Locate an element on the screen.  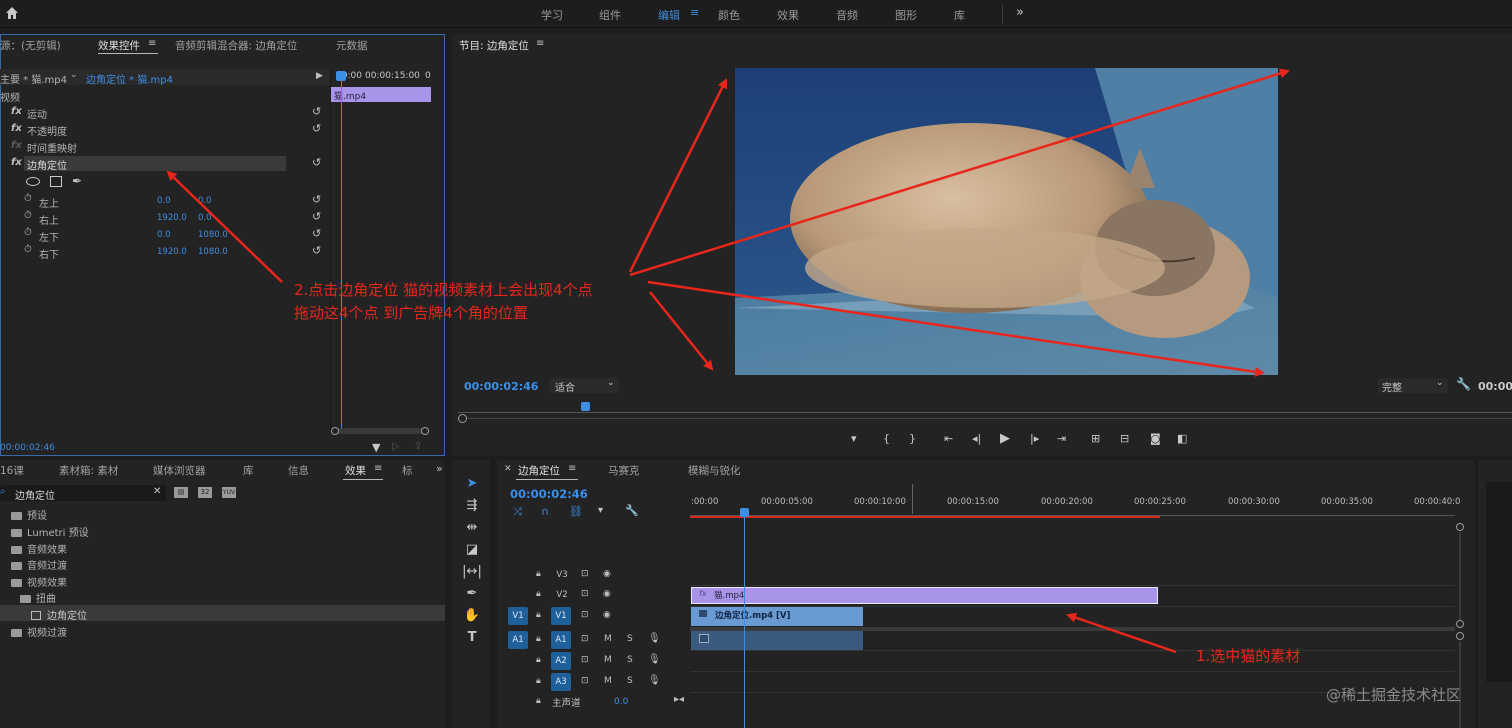
type-tool-icon: T is located at coordinates (472, 638).